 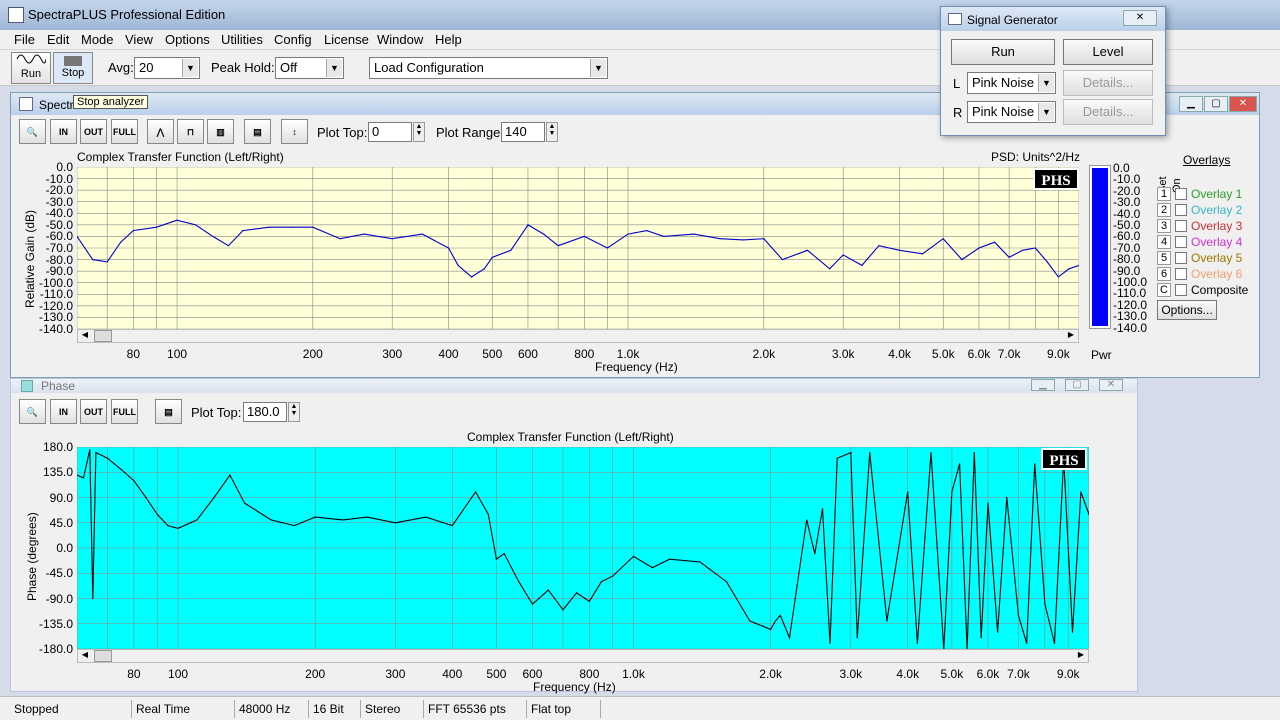 I want to click on status-mode: Real Time, so click(x=160, y=709).